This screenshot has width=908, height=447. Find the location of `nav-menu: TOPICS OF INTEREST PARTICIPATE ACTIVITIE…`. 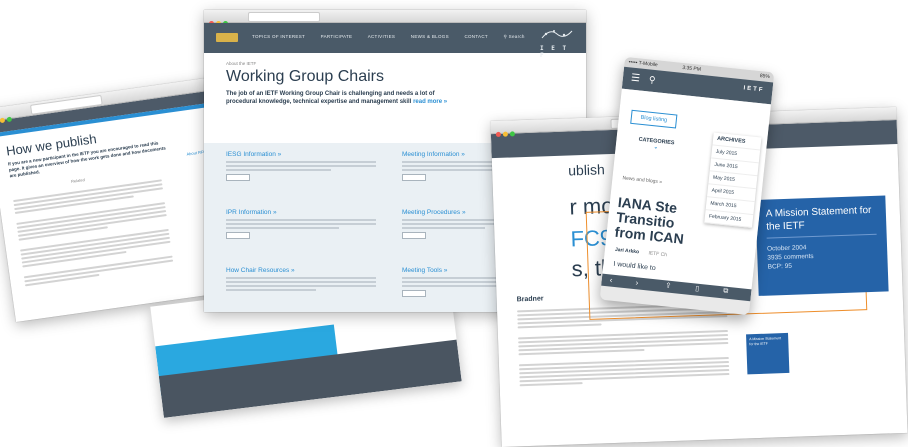

nav-menu: TOPICS OF INTEREST PARTICIPATE ACTIVITIE… is located at coordinates (402, 37).